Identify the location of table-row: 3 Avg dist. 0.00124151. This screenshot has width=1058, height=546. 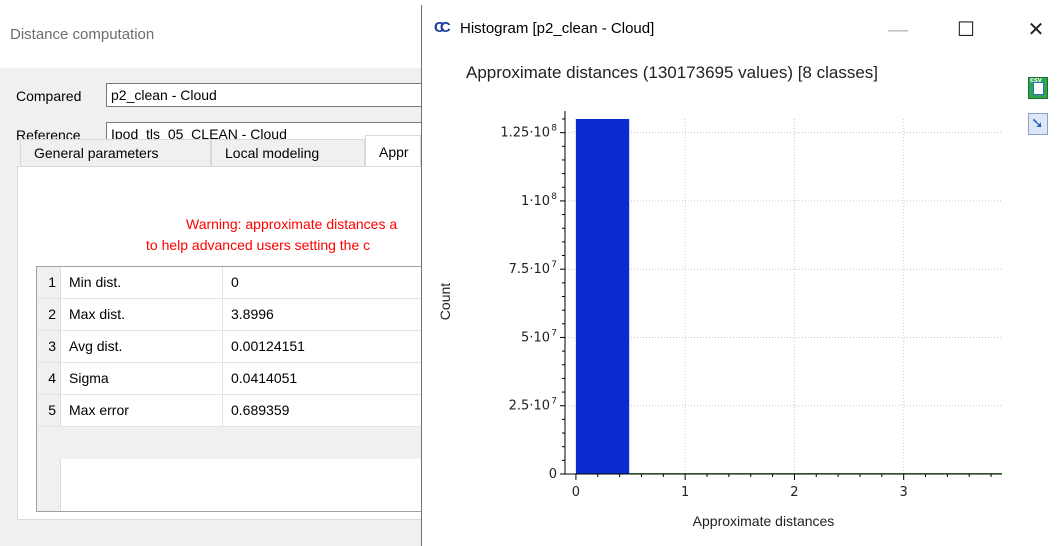
(231, 347).